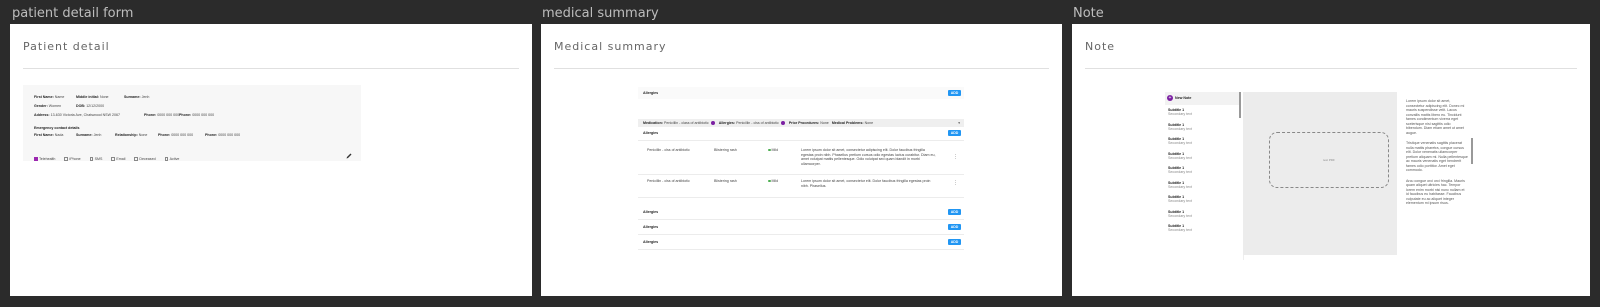 The width and height of the screenshot is (1600, 307). What do you see at coordinates (185, 115) in the screenshot?
I see `phone-2-label: Phone:` at bounding box center [185, 115].